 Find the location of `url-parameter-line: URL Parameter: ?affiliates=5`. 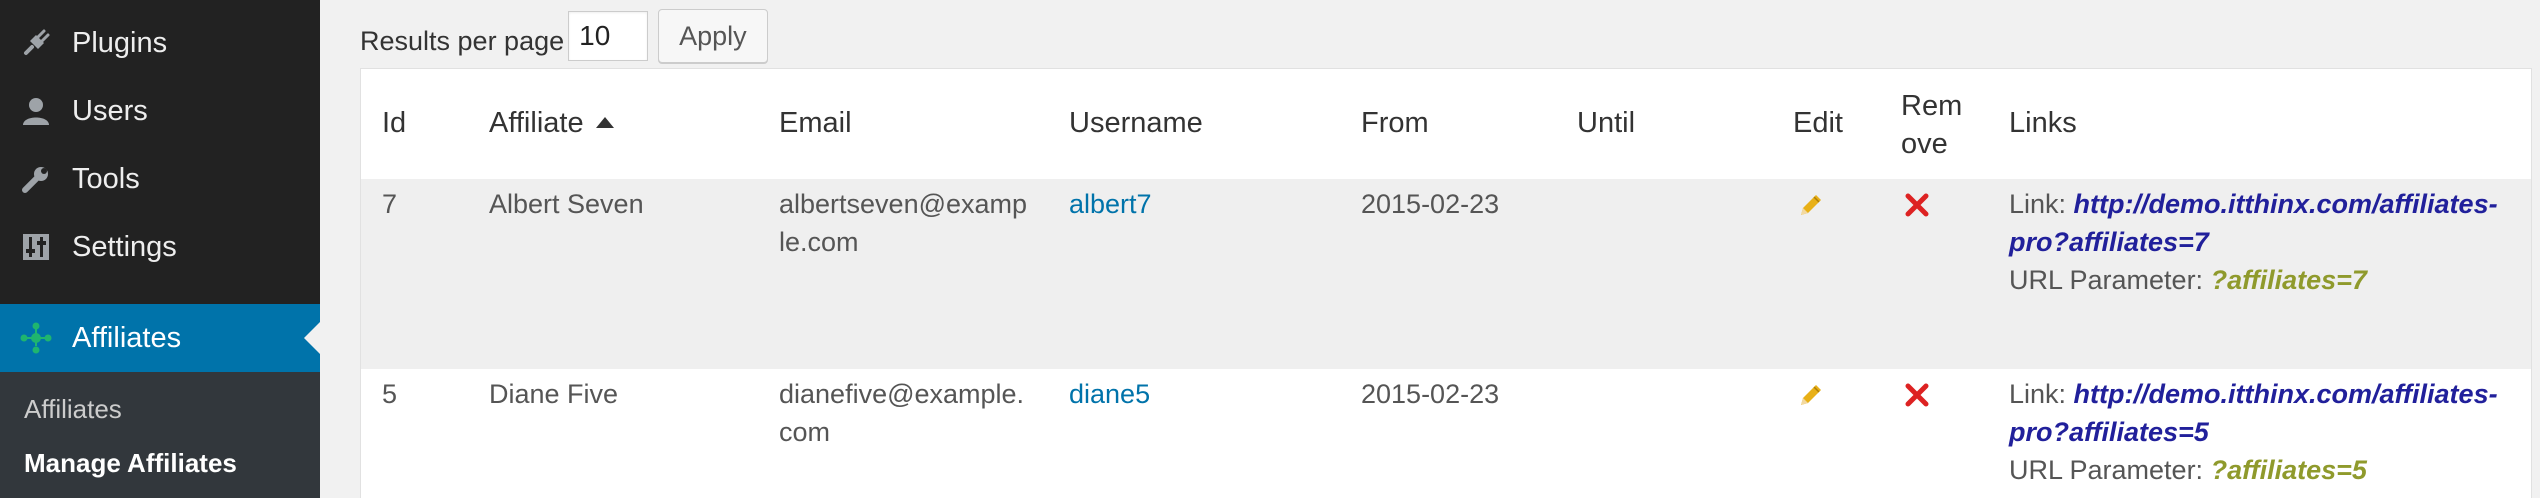

url-parameter-line: URL Parameter: ?affiliates=5 is located at coordinates (2269, 470).